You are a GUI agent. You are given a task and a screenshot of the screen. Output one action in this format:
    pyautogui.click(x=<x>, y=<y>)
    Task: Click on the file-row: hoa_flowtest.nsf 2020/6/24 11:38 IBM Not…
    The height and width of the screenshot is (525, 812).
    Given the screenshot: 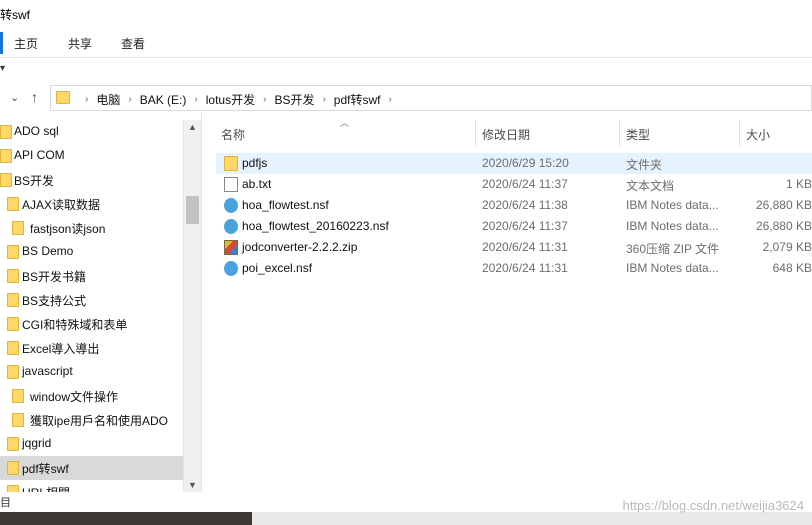 What is the action you would take?
    pyautogui.click(x=514, y=205)
    